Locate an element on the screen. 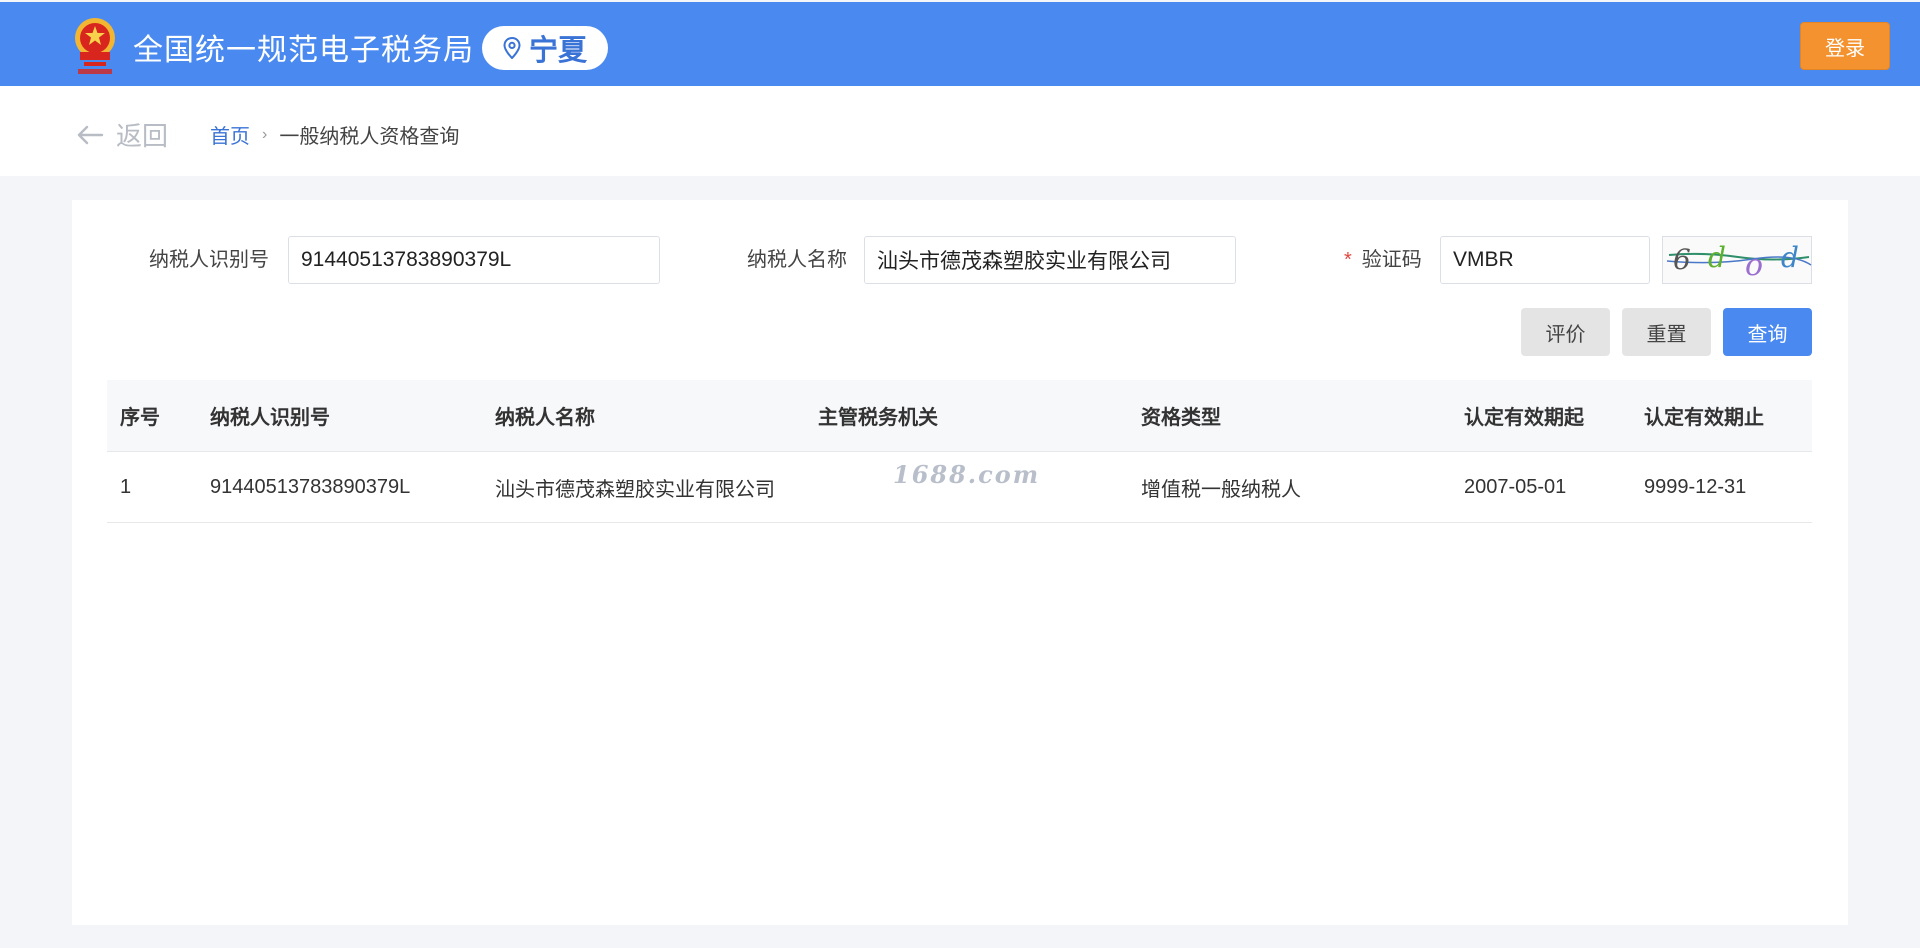 The width and height of the screenshot is (1920, 948). captcha-image: 6 d o d is located at coordinates (1737, 260).